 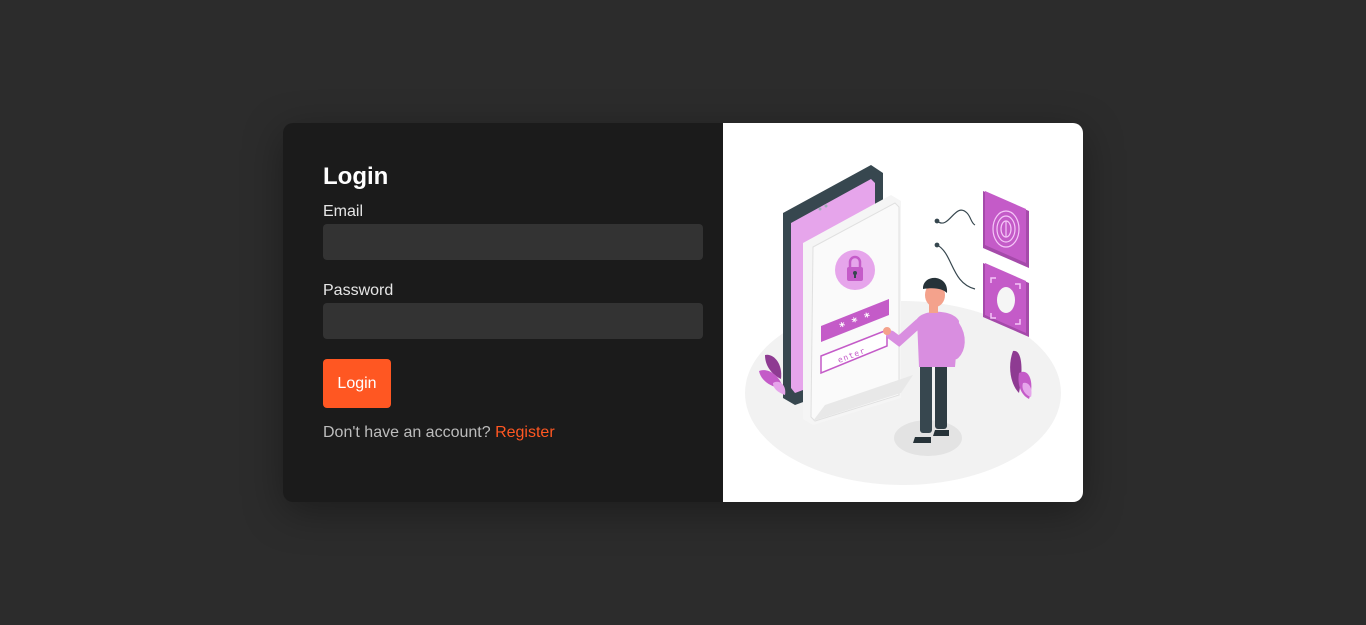 What do you see at coordinates (848, 295) in the screenshot?
I see `phone-icon` at bounding box center [848, 295].